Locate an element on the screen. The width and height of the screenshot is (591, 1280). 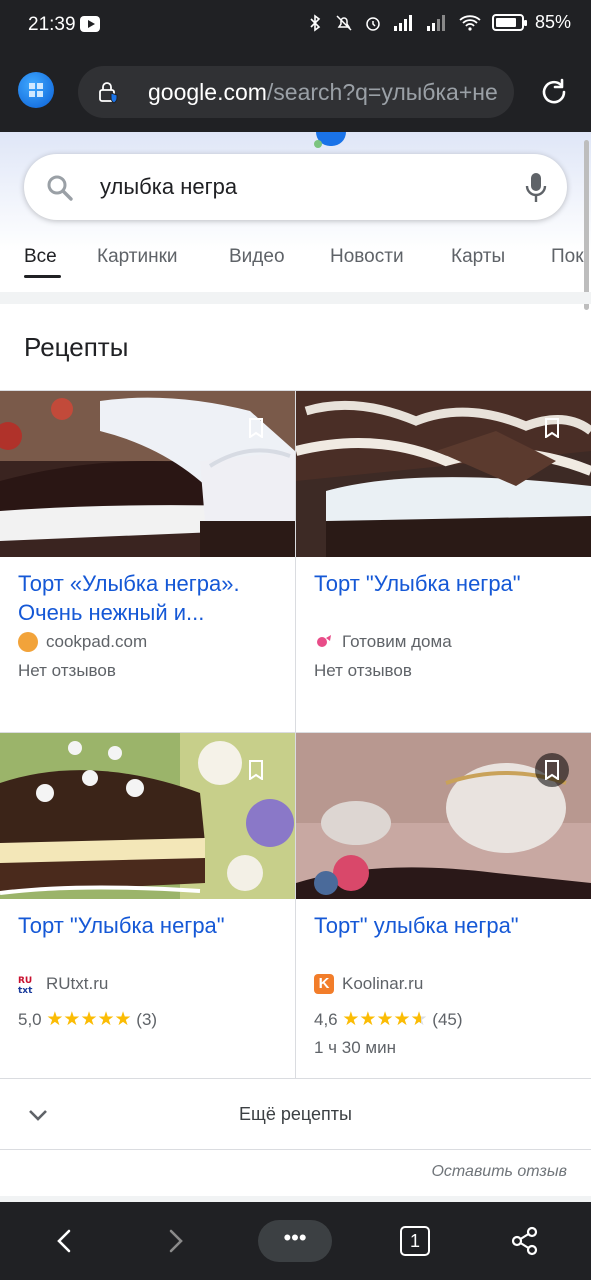
koolinar-favicon-icon: K is located at coordinates (324, 984).